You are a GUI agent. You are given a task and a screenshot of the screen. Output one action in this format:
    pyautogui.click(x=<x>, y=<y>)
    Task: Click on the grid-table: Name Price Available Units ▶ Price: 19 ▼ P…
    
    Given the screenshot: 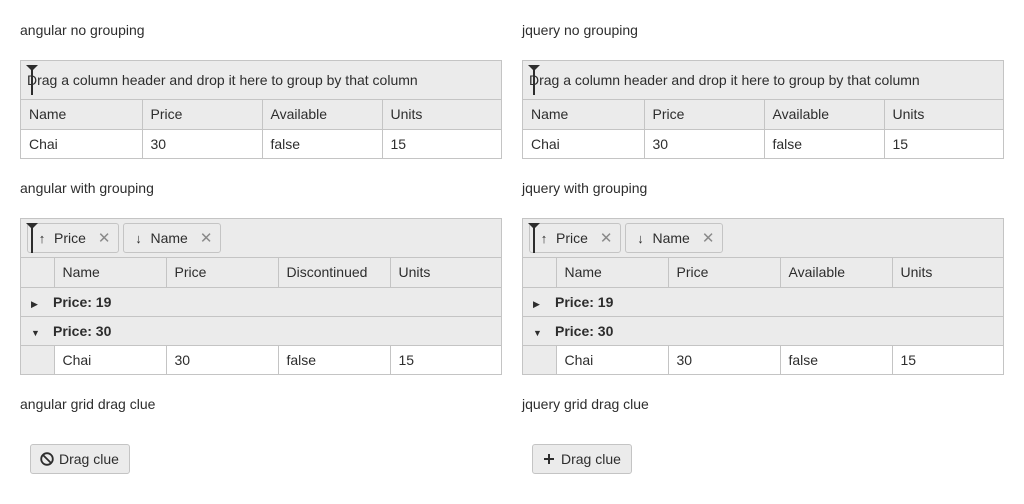 What is the action you would take?
    pyautogui.click(x=763, y=316)
    